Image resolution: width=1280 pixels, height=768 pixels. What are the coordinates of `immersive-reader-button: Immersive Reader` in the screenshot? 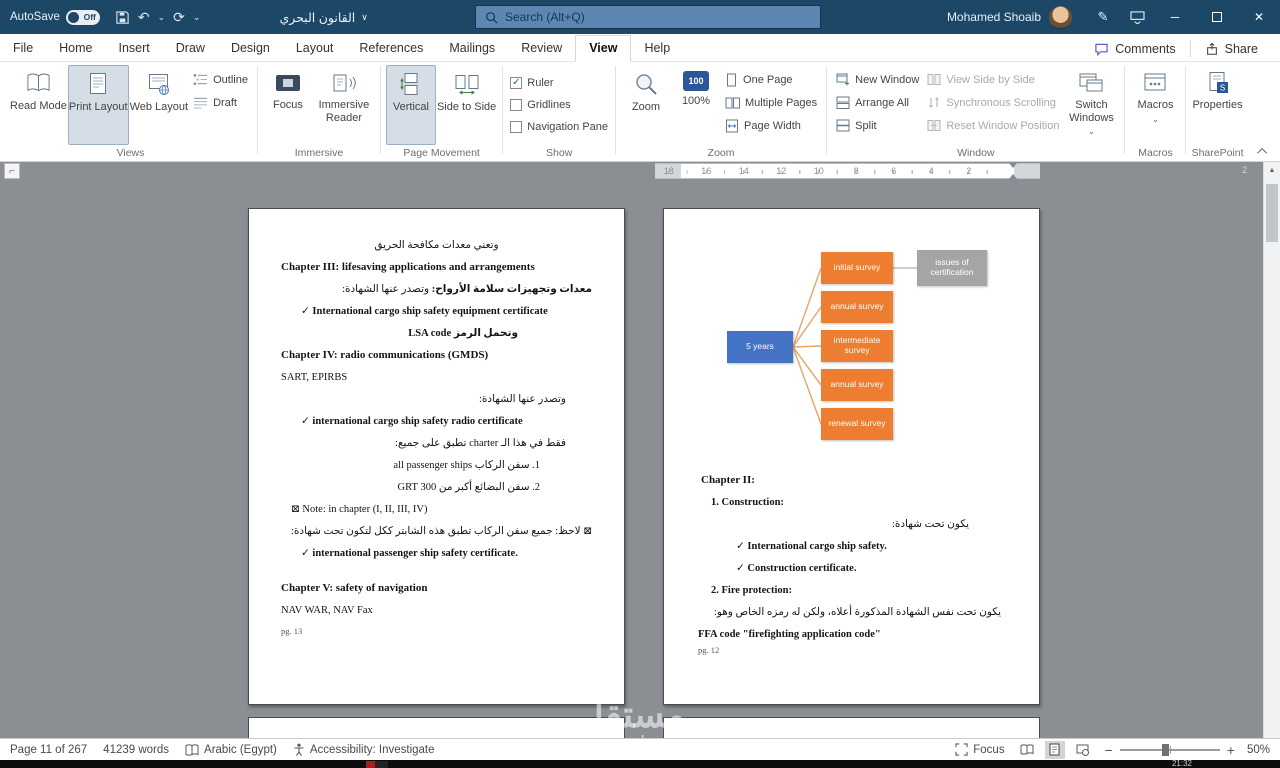 It's located at (344, 105).